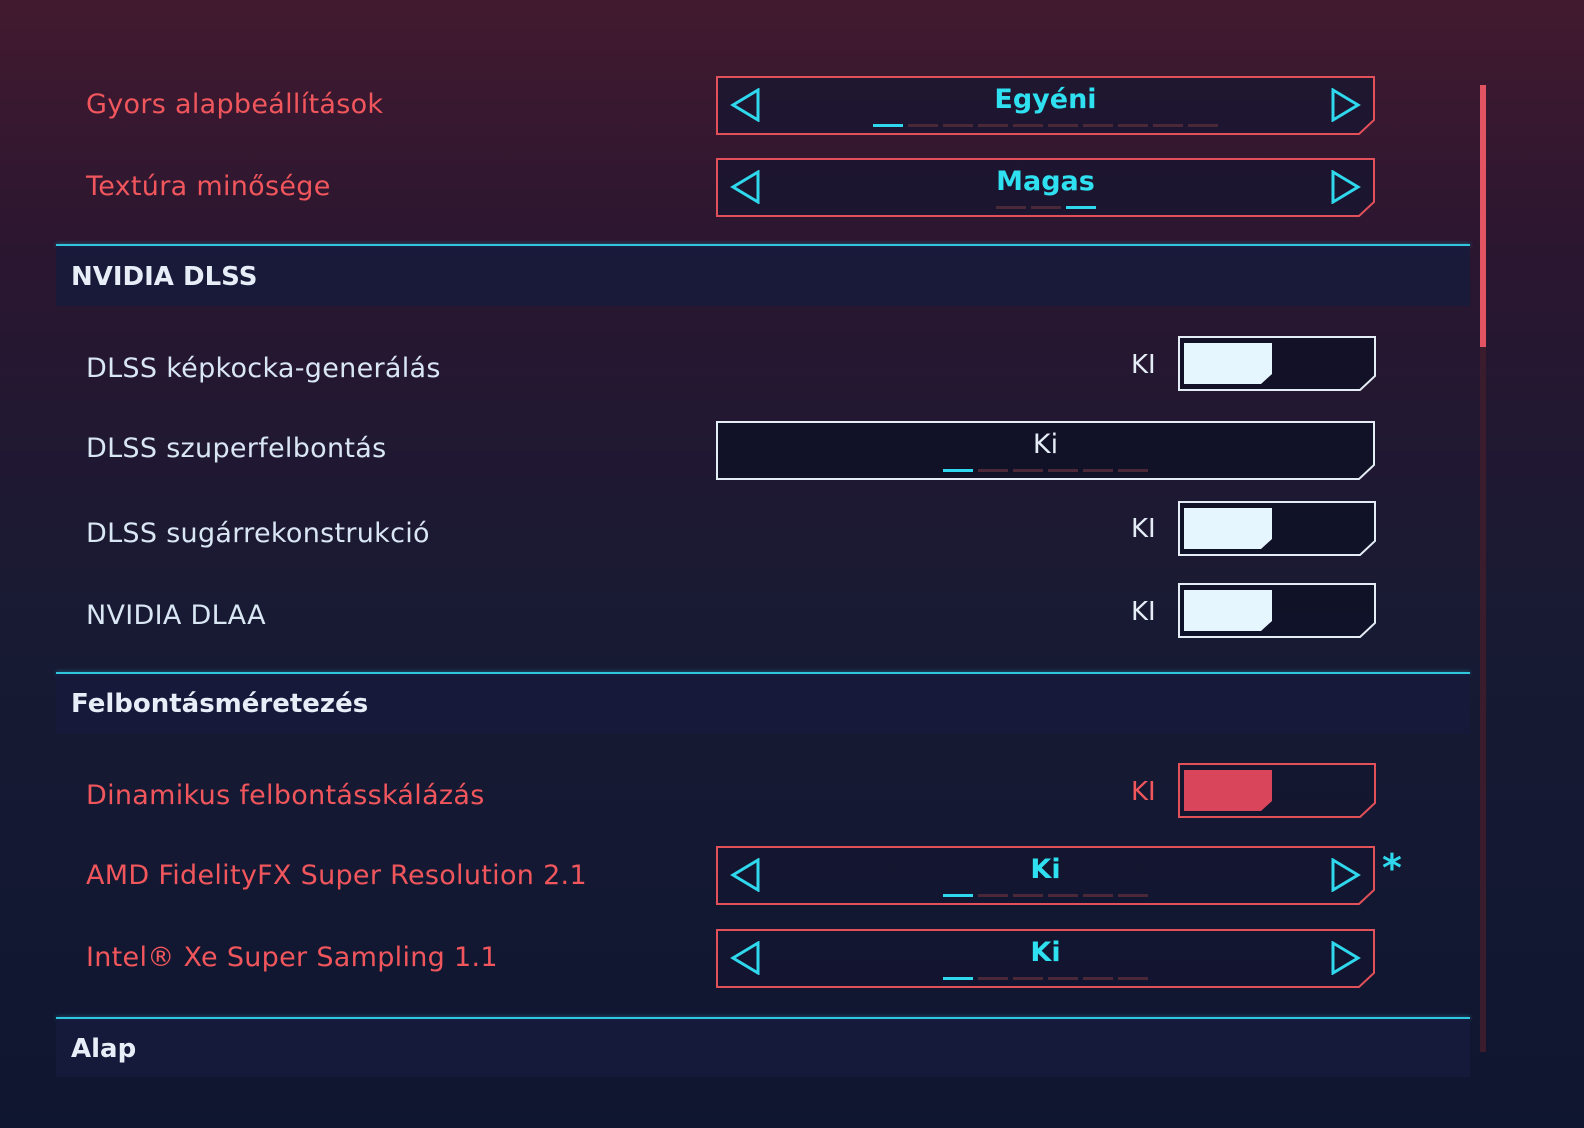 The width and height of the screenshot is (1584, 1128). I want to click on scrollbar-thumb, so click(1483, 216).